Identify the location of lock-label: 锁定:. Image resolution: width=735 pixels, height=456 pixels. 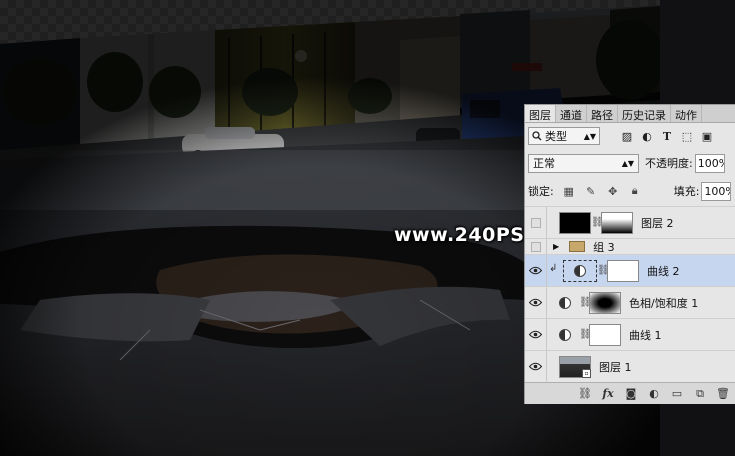
(541, 191).